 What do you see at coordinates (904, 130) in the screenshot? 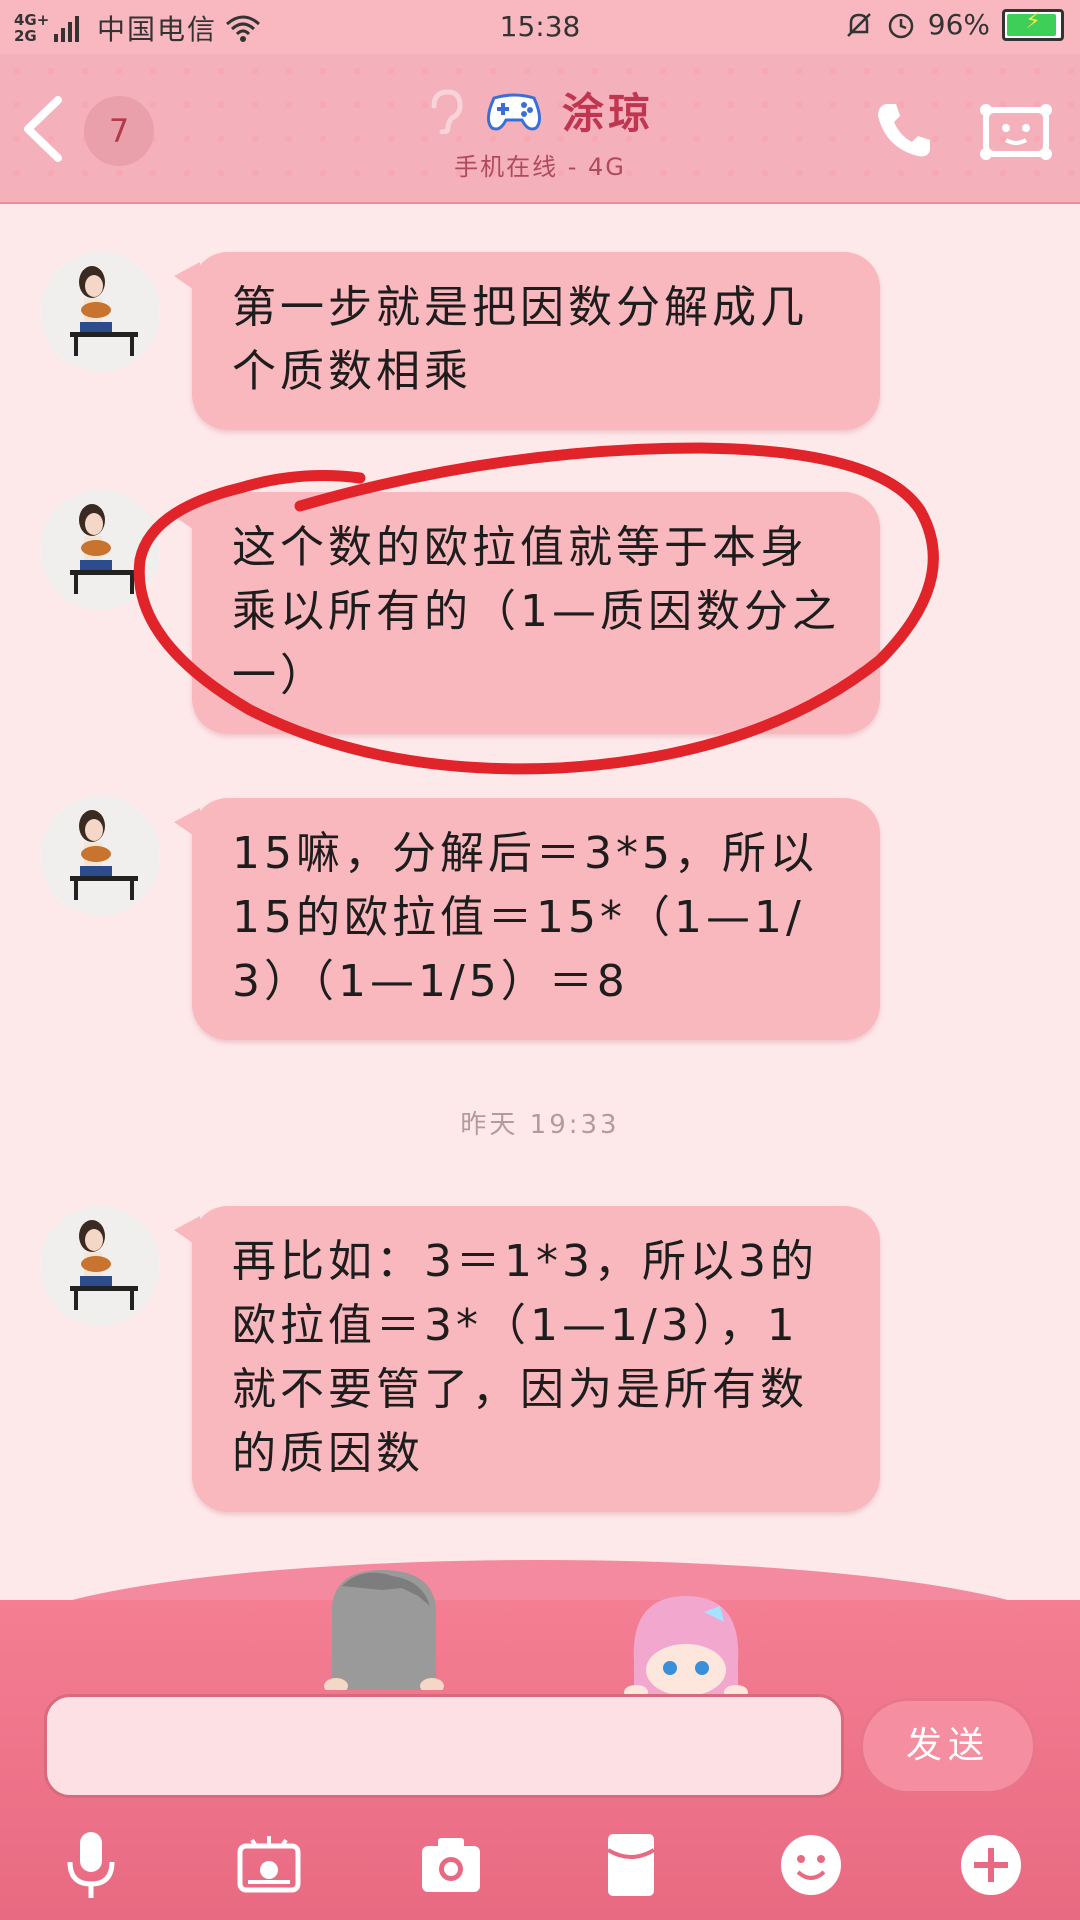
I see `phone-icon` at bounding box center [904, 130].